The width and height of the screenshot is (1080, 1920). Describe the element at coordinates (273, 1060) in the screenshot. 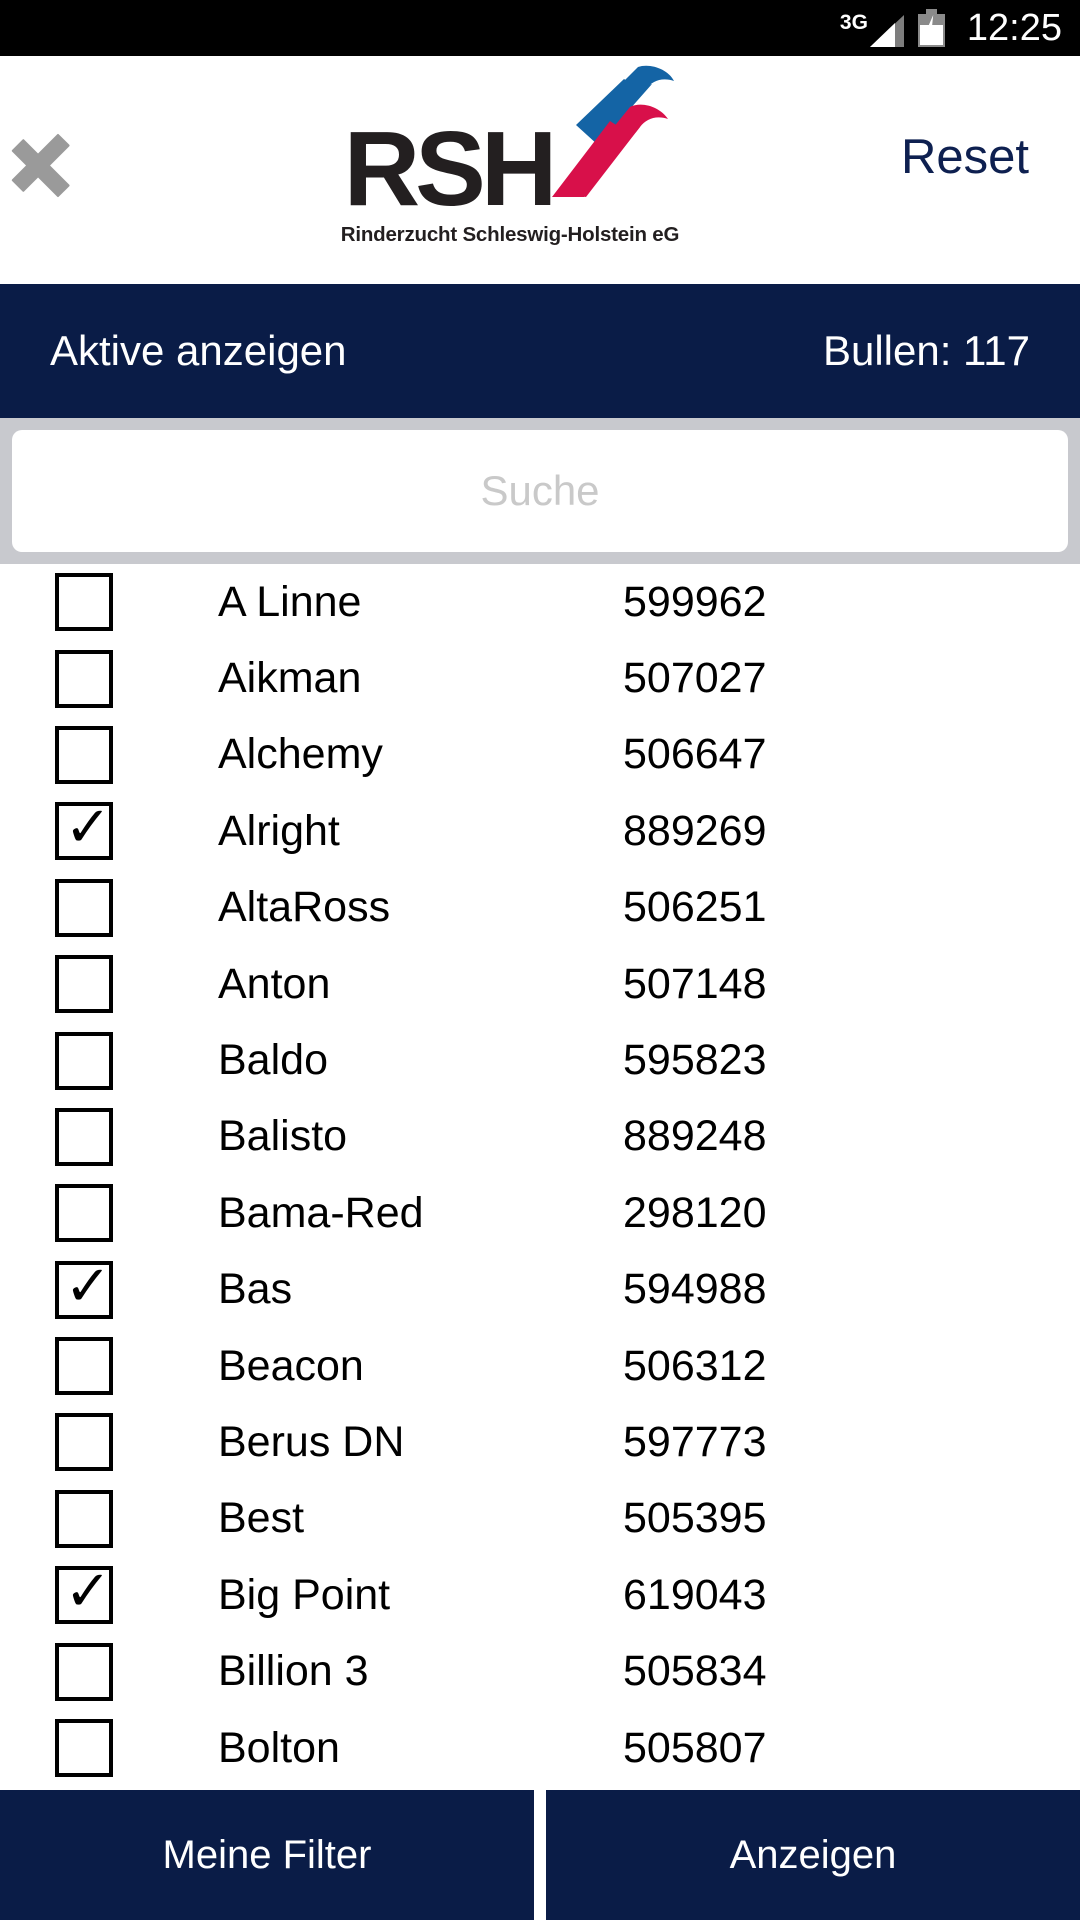

I see `bull-name: Baldo` at that location.